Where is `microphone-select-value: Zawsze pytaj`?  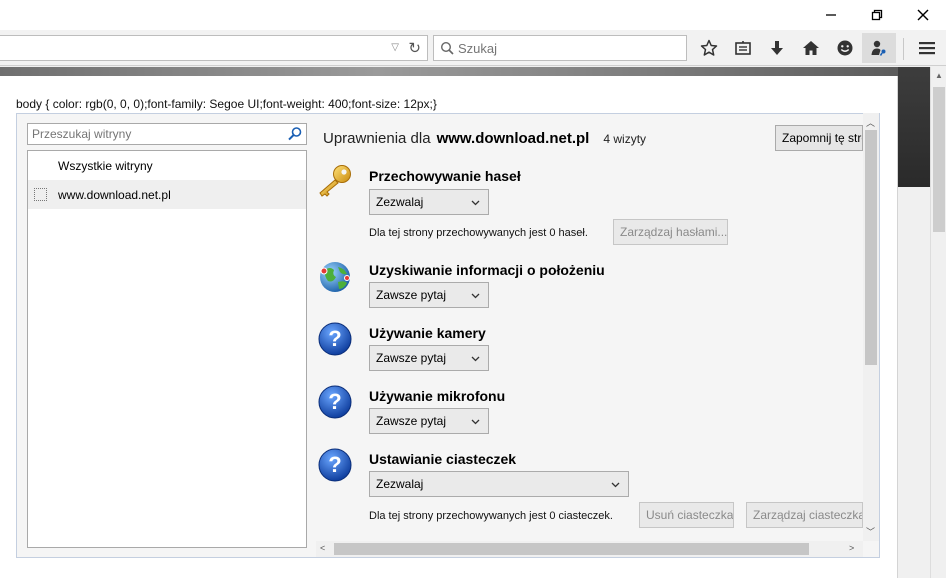
microphone-select-value: Zawsze pytaj is located at coordinates (411, 421).